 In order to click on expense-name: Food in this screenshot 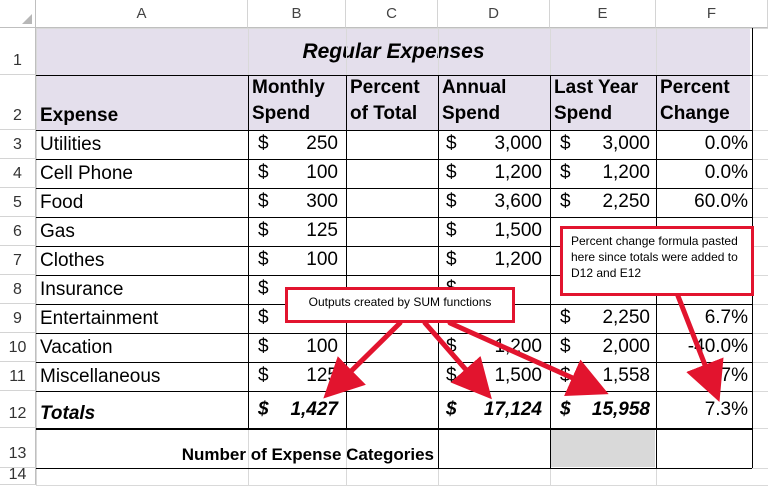, I will do `click(142, 202)`.